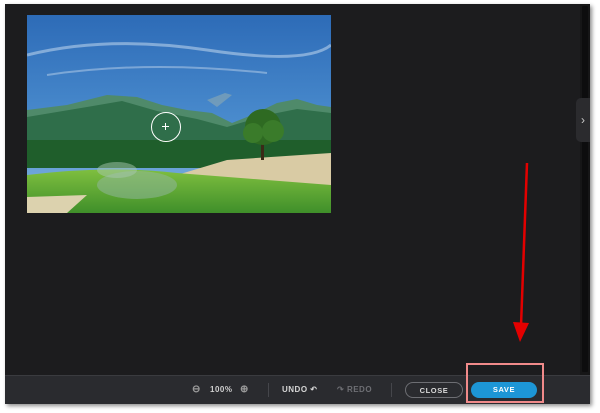 This screenshot has width=600, height=413. What do you see at coordinates (434, 390) in the screenshot?
I see `close-button: CLOSE` at bounding box center [434, 390].